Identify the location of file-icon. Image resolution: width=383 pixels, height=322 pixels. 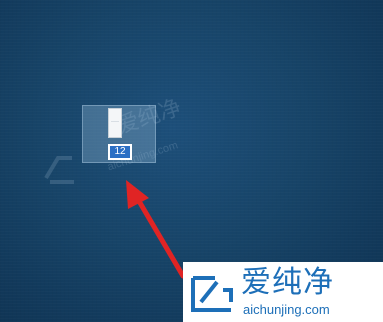
(115, 123).